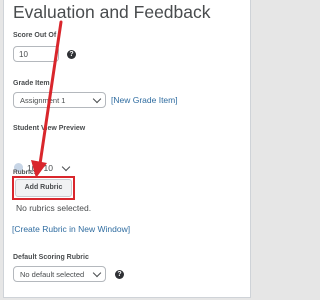 Image resolution: width=320 pixels, height=300 pixels. Describe the element at coordinates (43, 188) in the screenshot. I see `add-rubric-button: Add Rubric` at that location.